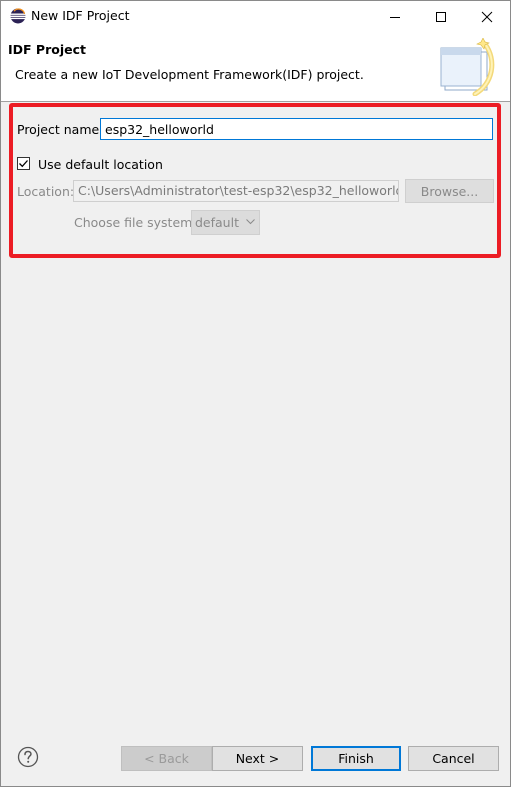  What do you see at coordinates (257, 758) in the screenshot?
I see `next-button: Next >` at bounding box center [257, 758].